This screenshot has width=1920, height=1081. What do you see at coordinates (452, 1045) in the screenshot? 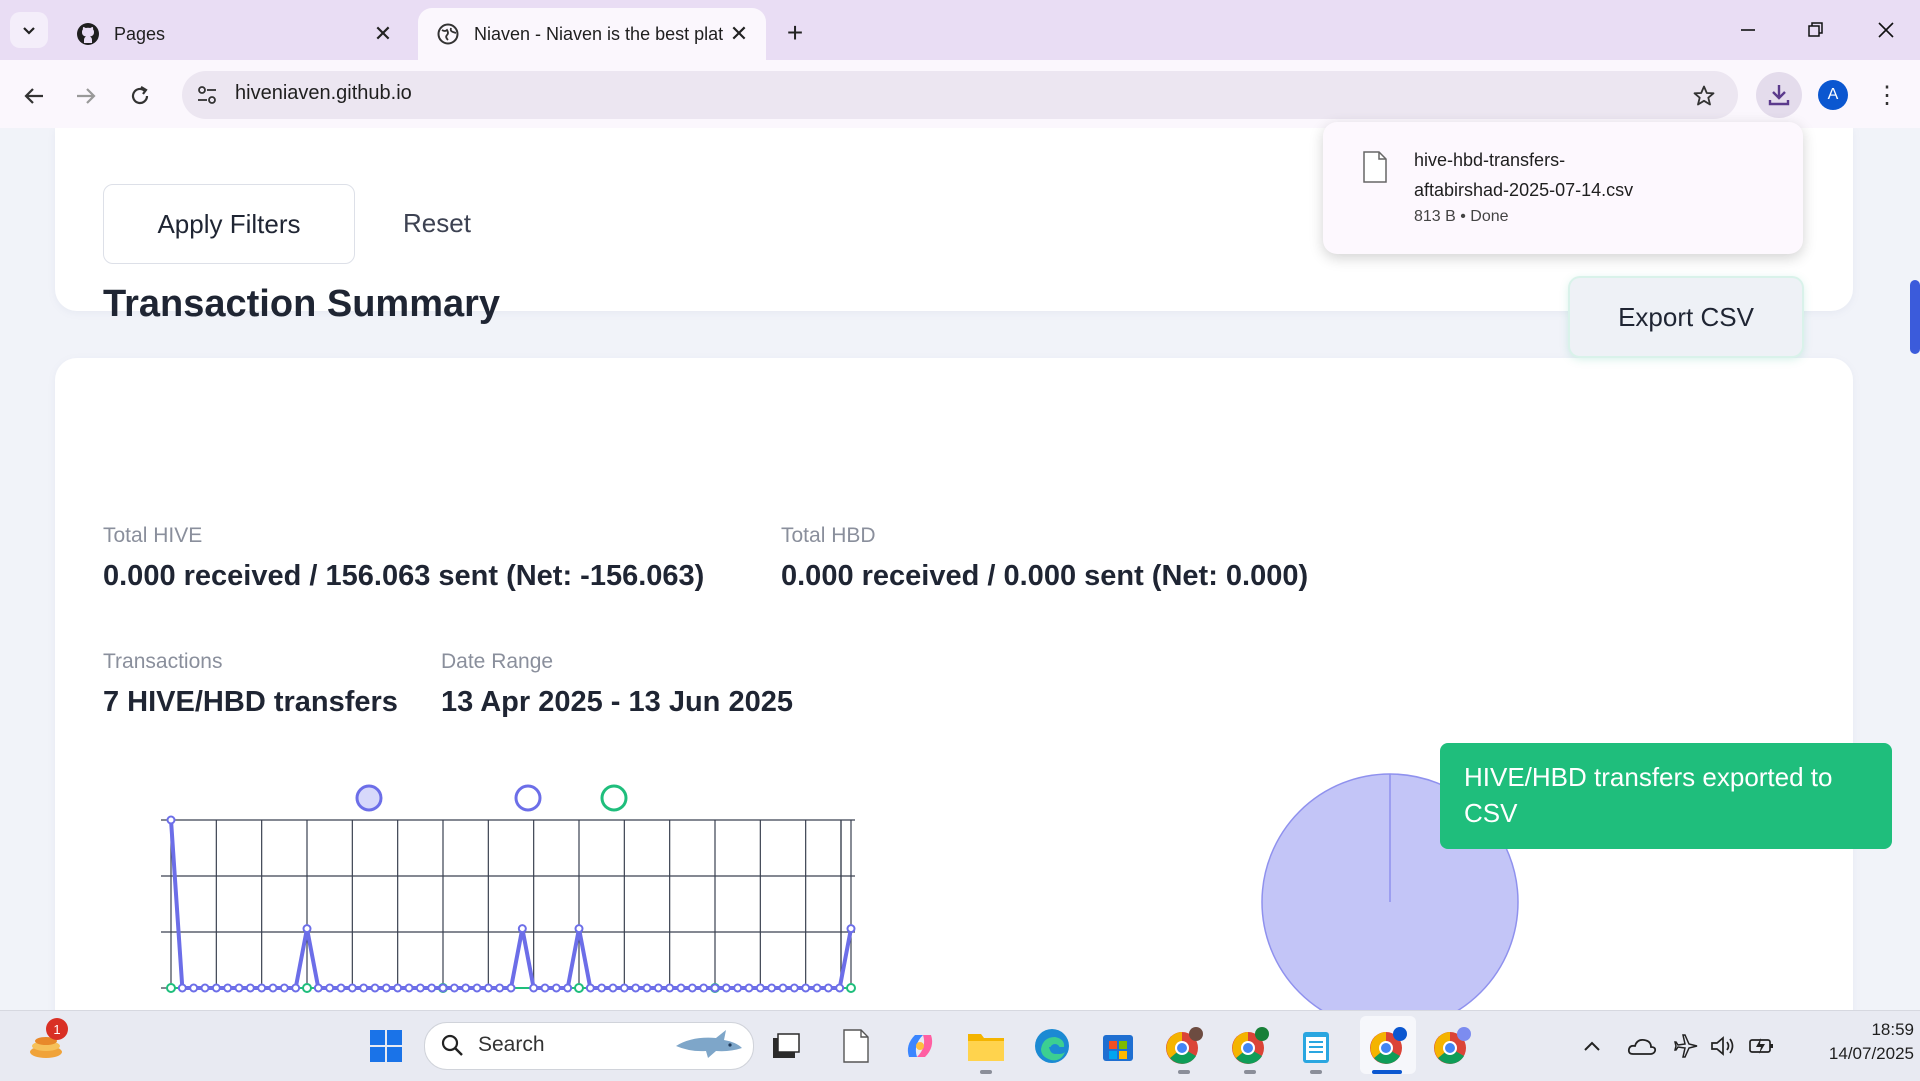
I see `search-icon` at bounding box center [452, 1045].